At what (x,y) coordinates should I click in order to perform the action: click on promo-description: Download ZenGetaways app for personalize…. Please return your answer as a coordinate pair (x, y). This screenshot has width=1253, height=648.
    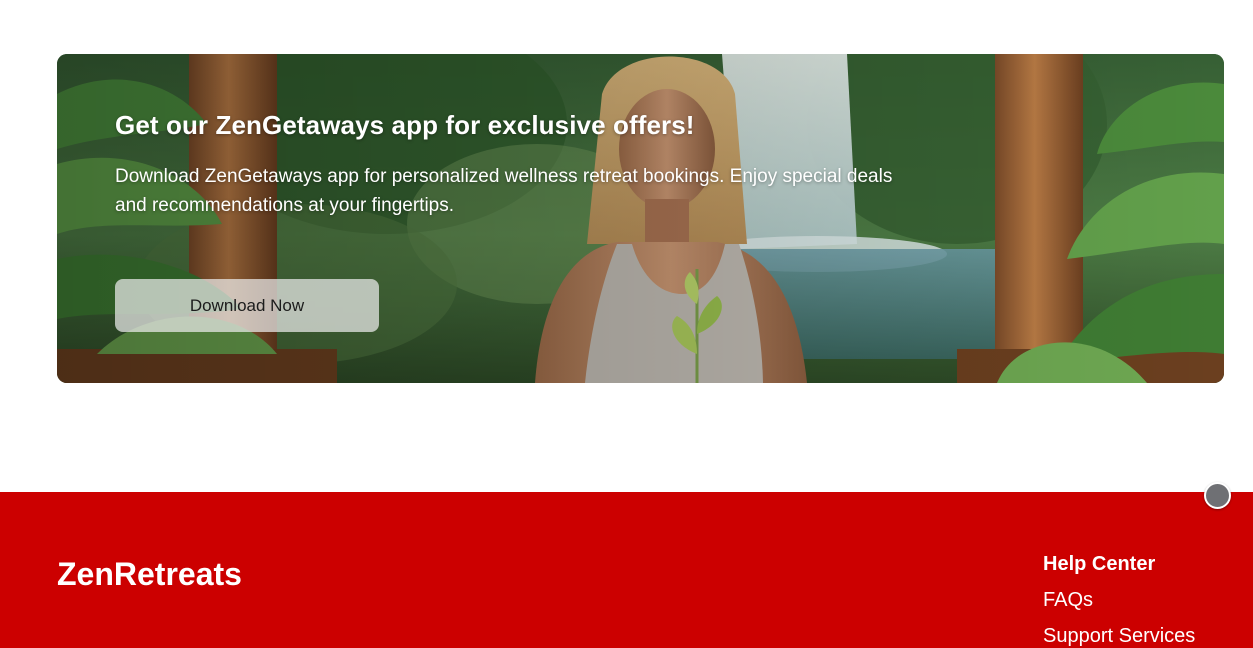
    Looking at the image, I should click on (504, 191).